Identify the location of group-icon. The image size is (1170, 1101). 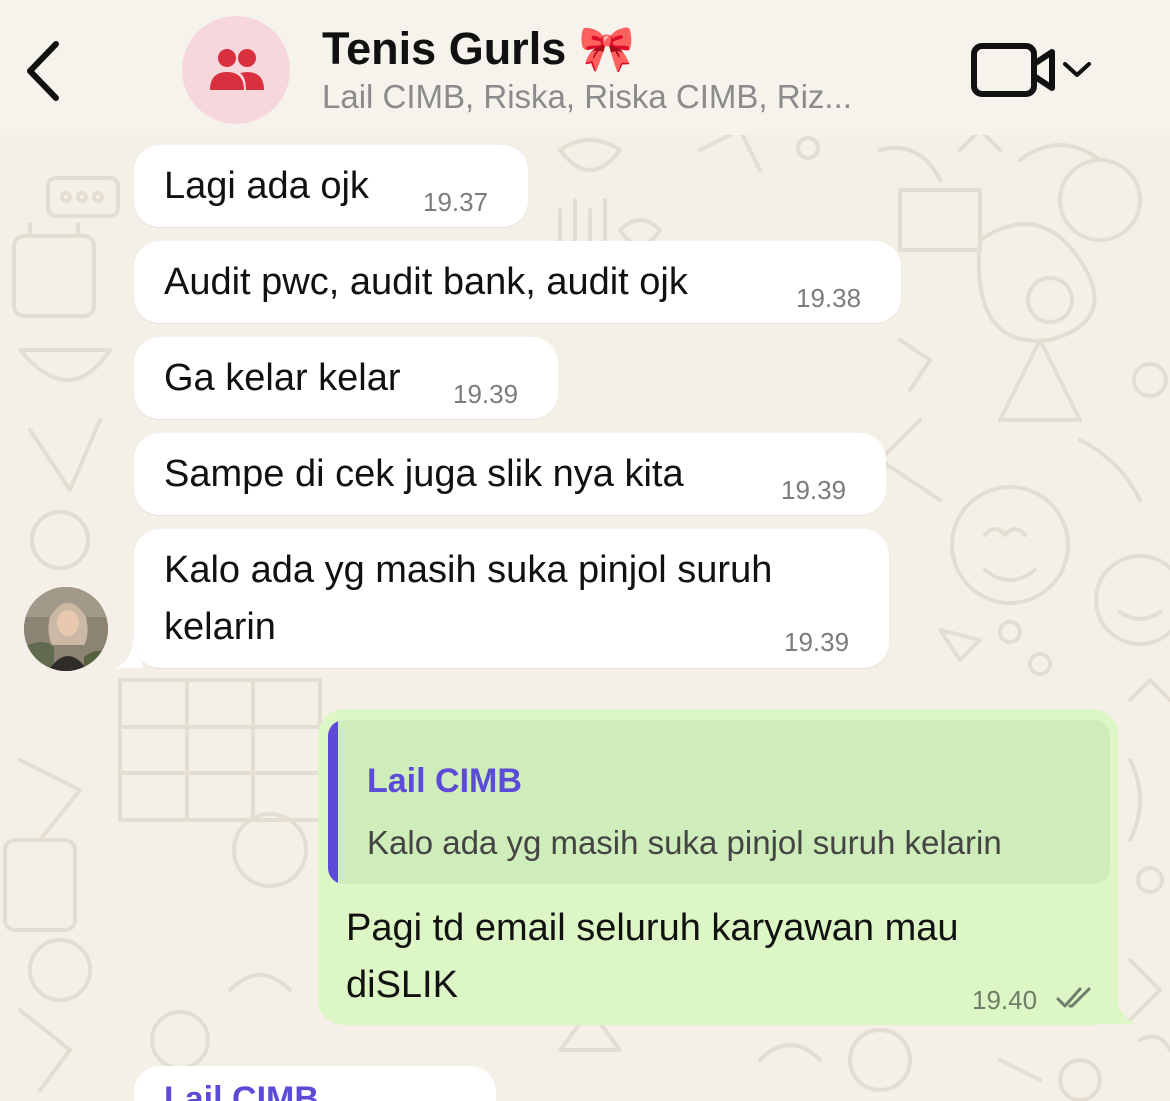
(237, 69).